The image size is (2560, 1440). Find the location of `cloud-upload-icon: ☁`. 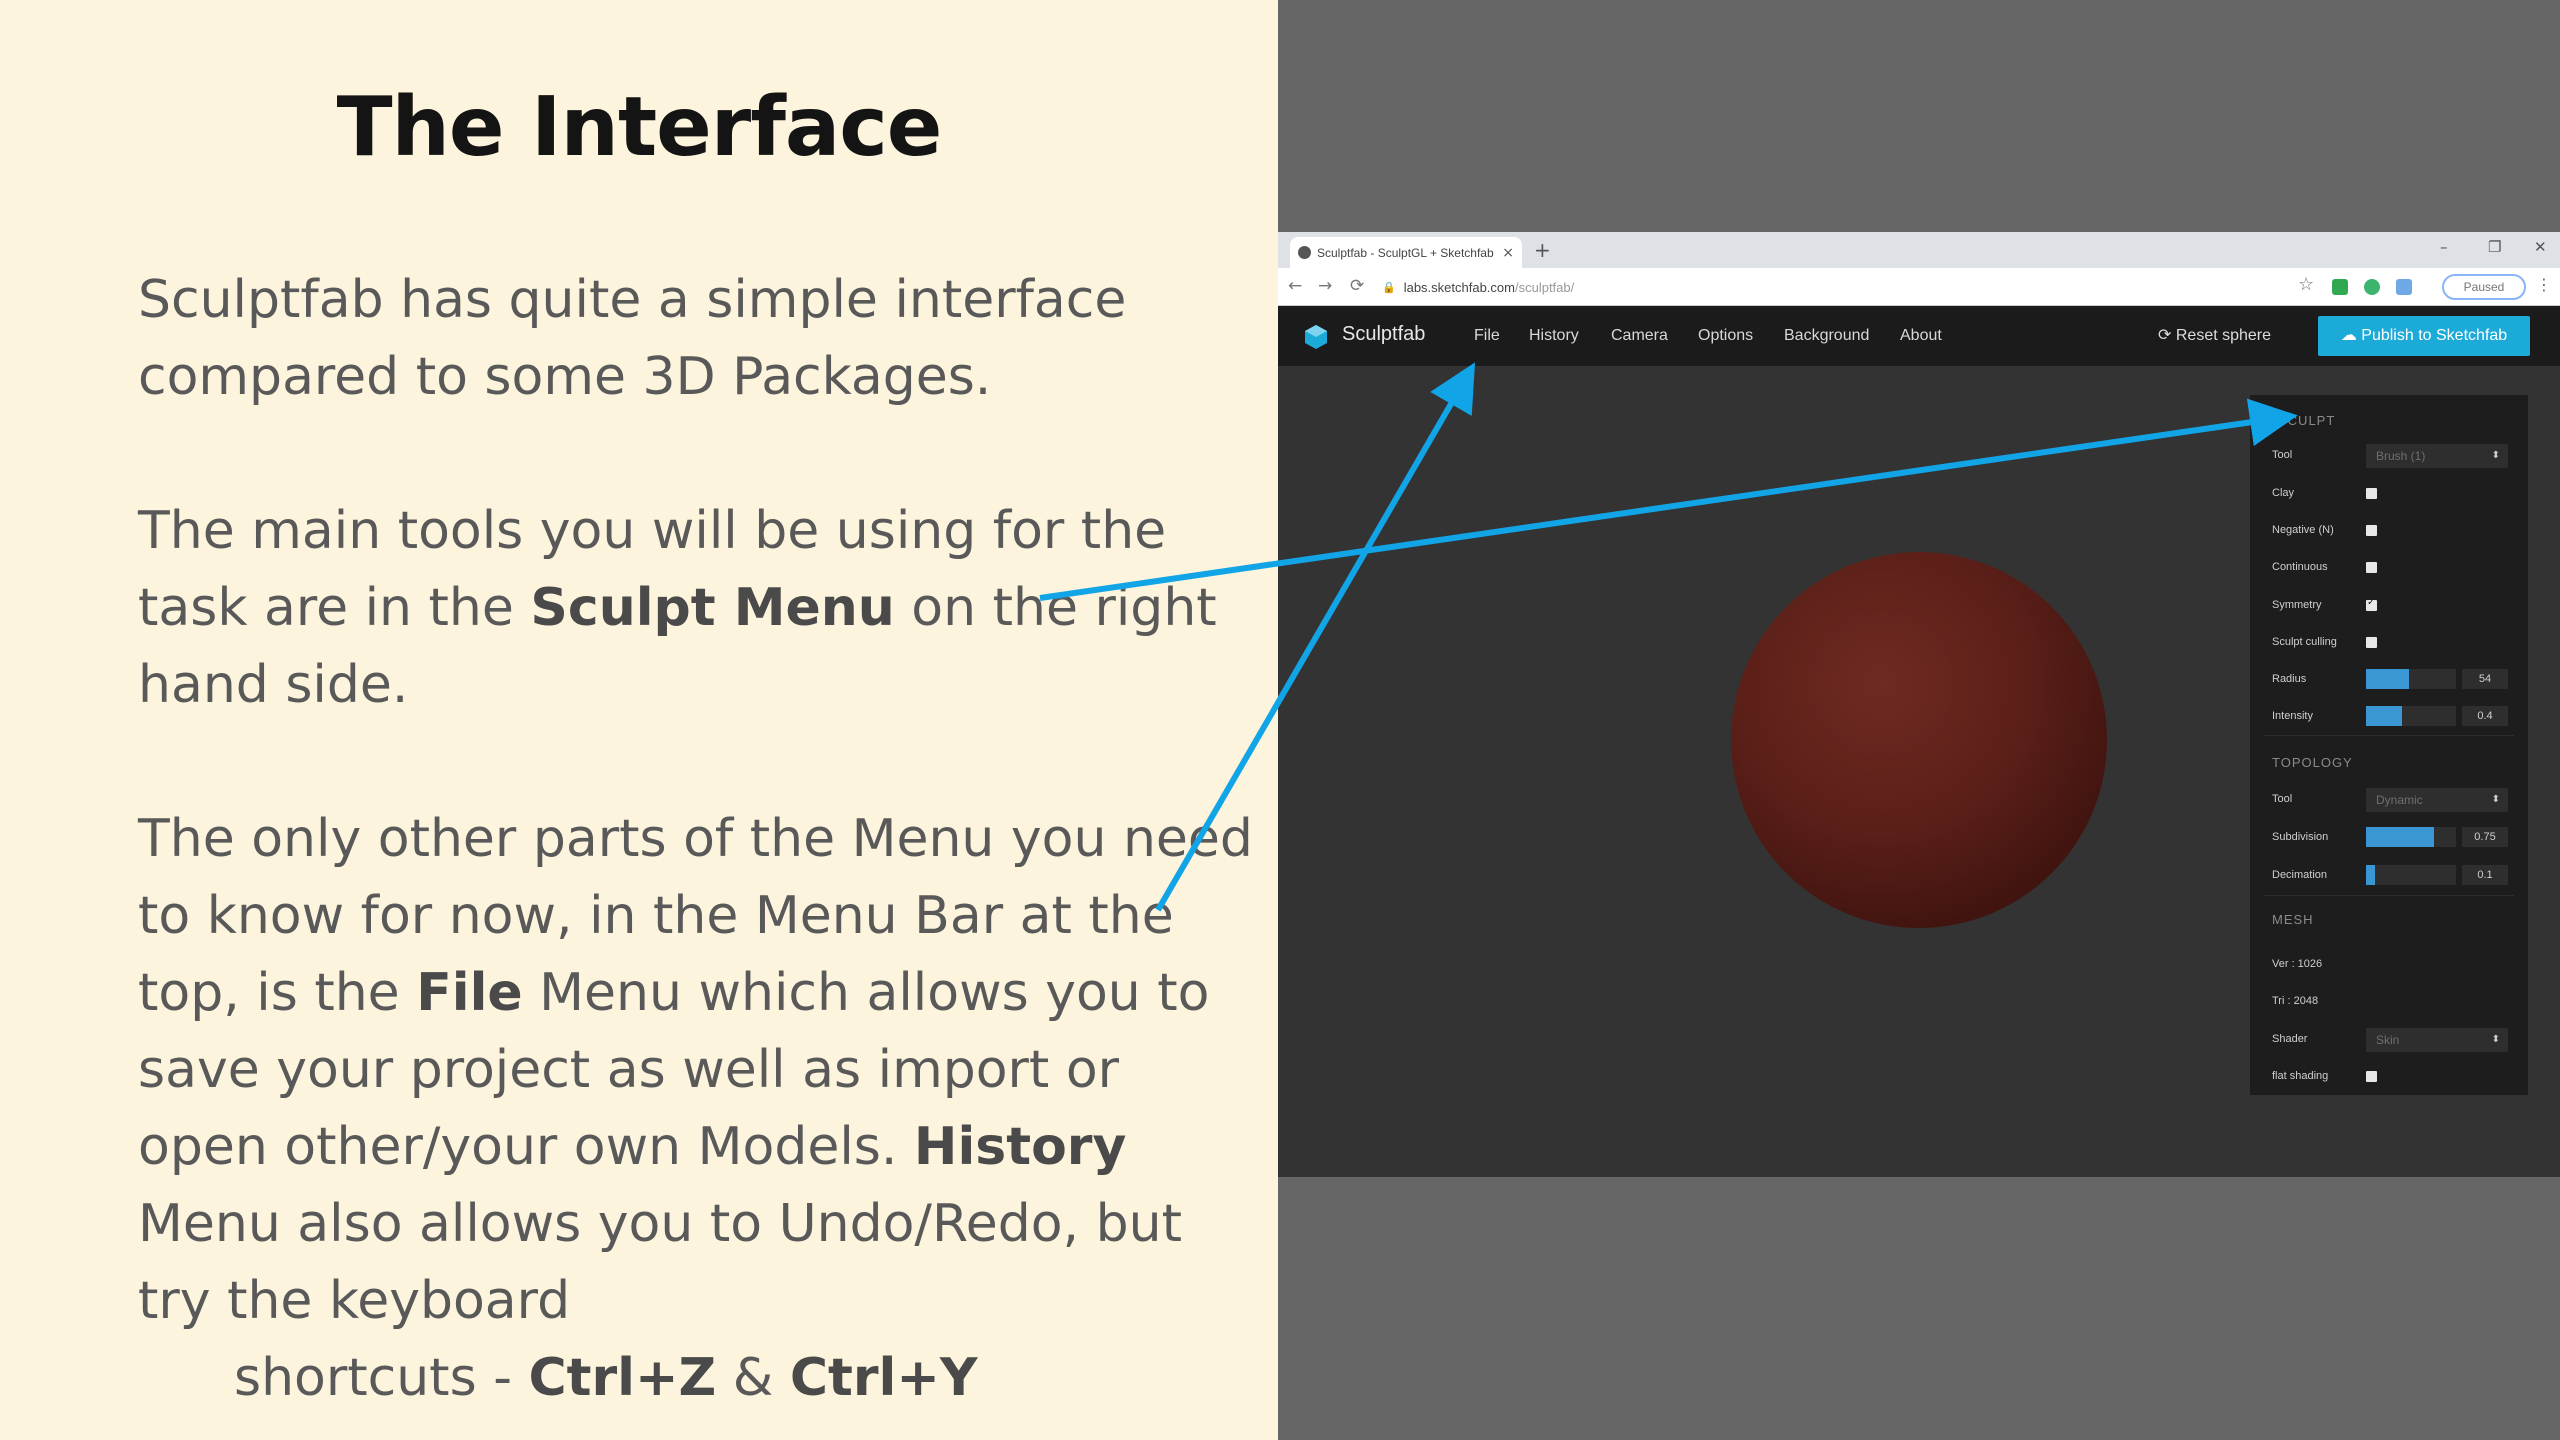

cloud-upload-icon: ☁ is located at coordinates (2351, 335).